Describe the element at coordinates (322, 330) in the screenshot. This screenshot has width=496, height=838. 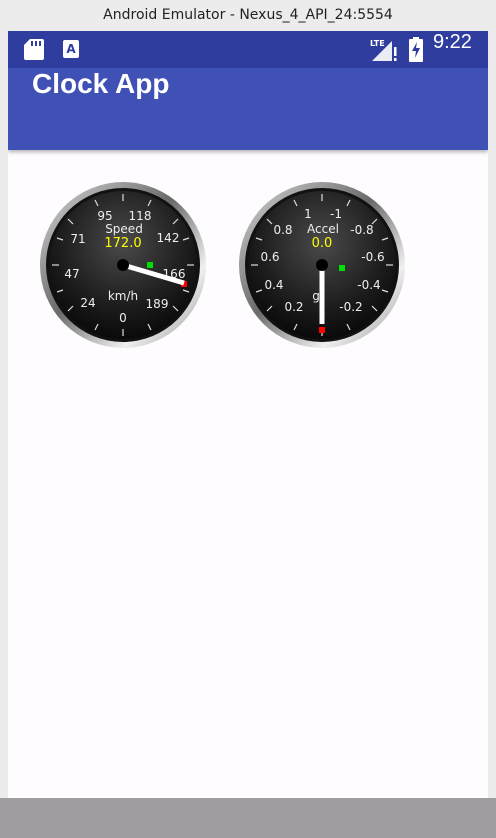
I see `accel-current-marker` at that location.